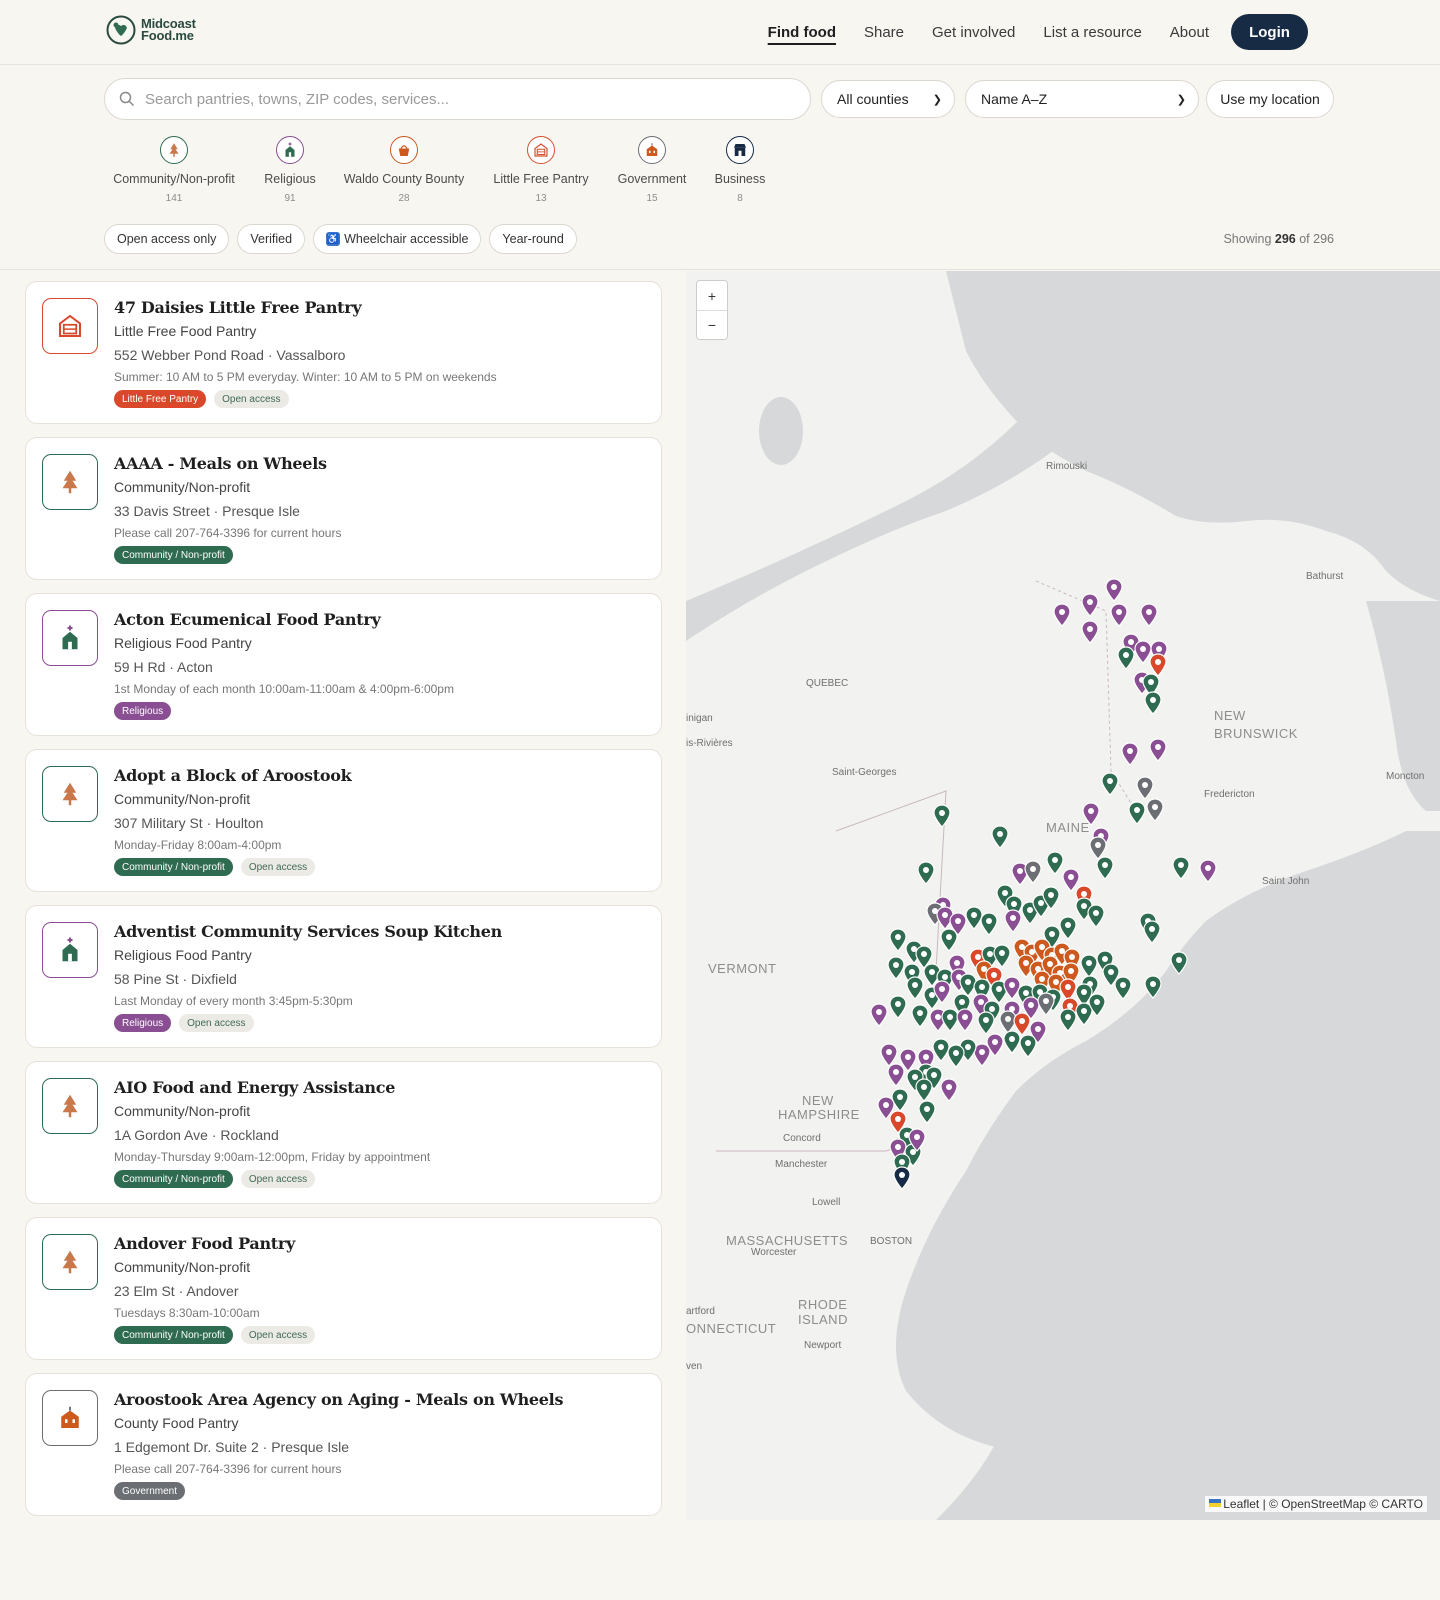 This screenshot has height=1600, width=1440. What do you see at coordinates (220, 463) in the screenshot?
I see `listing-name: AAAA - Meals on Wheels` at bounding box center [220, 463].